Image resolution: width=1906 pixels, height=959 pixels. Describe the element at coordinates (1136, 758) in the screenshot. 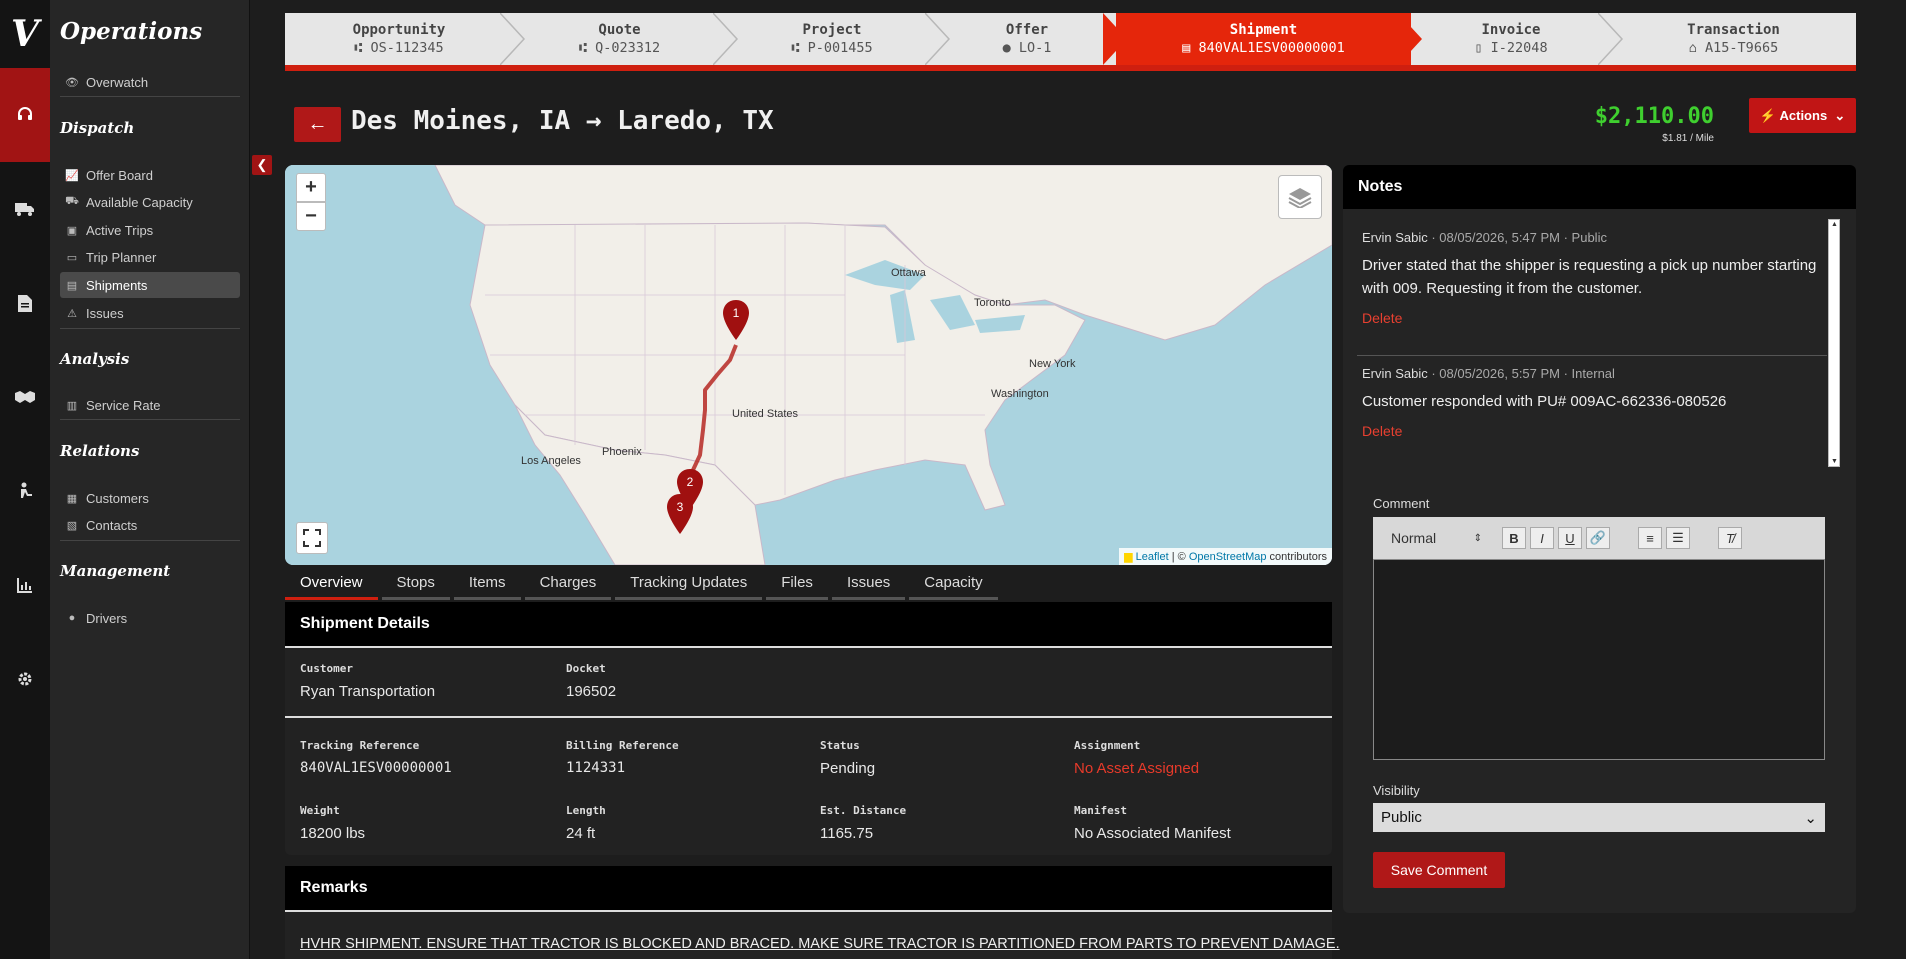

I see `field-assignment: Assignment No Asset Assigned` at that location.